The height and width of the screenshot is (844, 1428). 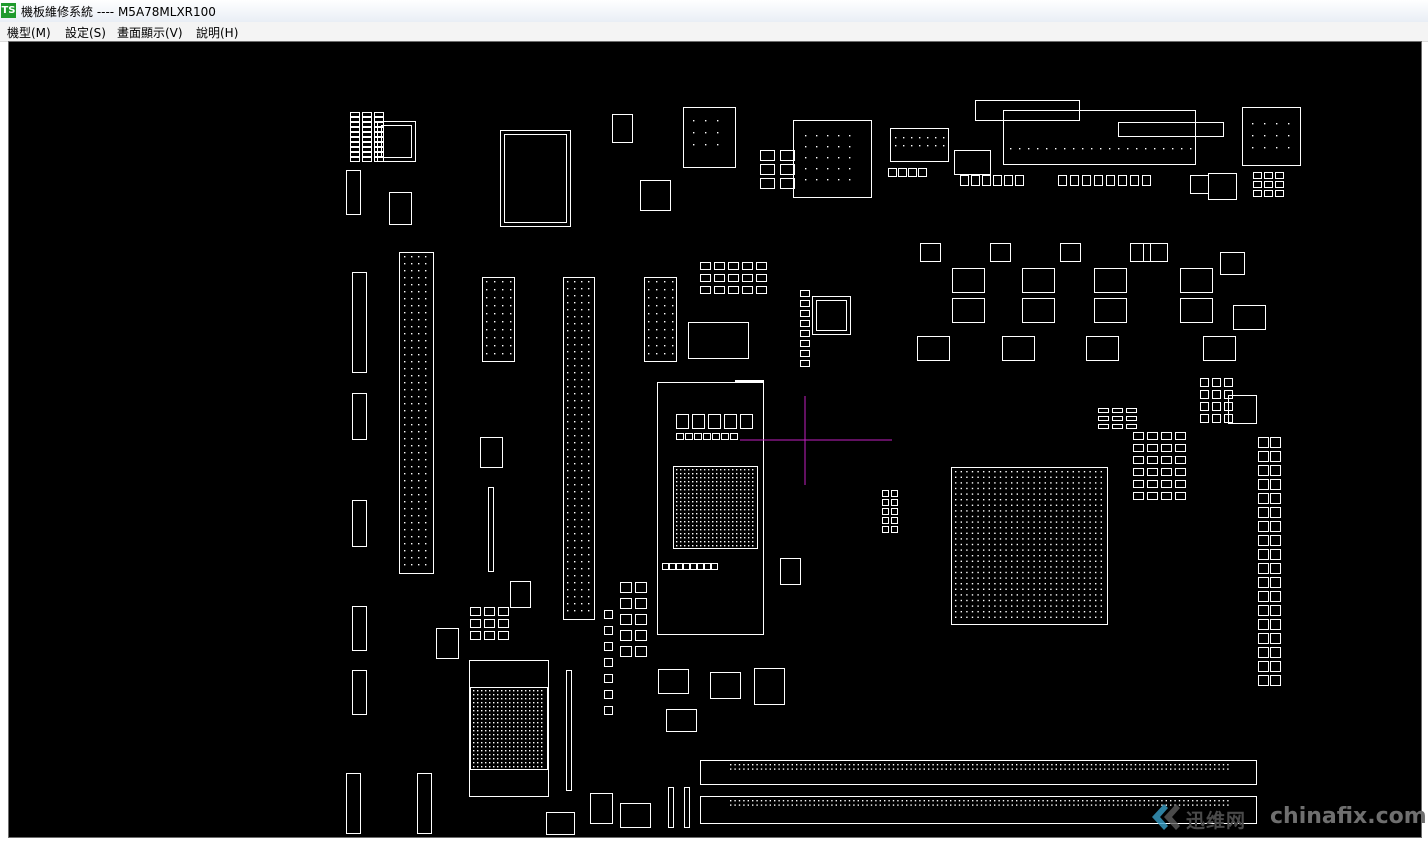 What do you see at coordinates (509, 728) in the screenshot?
I see `southbridge-bga` at bounding box center [509, 728].